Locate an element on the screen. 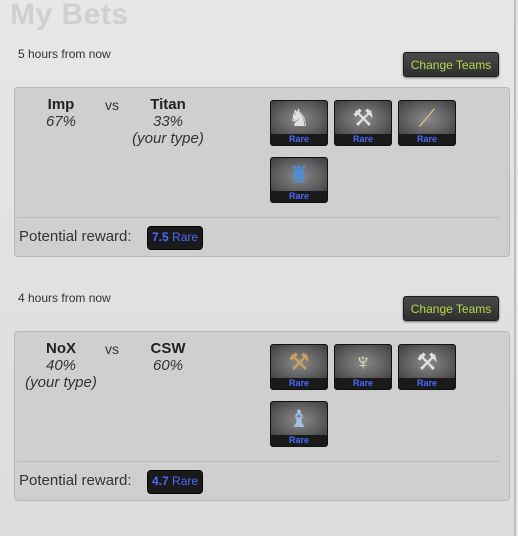 The width and height of the screenshot is (518, 536). team-percent: 40% is located at coordinates (61, 365).